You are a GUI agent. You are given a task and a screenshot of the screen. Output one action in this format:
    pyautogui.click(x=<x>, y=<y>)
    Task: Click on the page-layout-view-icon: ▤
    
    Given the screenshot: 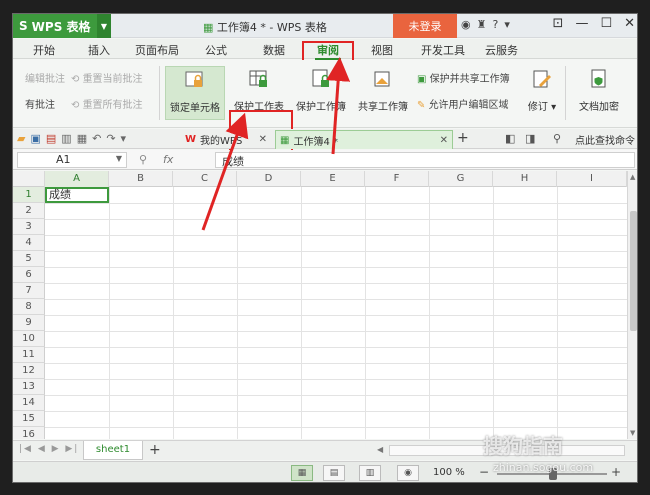 What is the action you would take?
    pyautogui.click(x=334, y=473)
    